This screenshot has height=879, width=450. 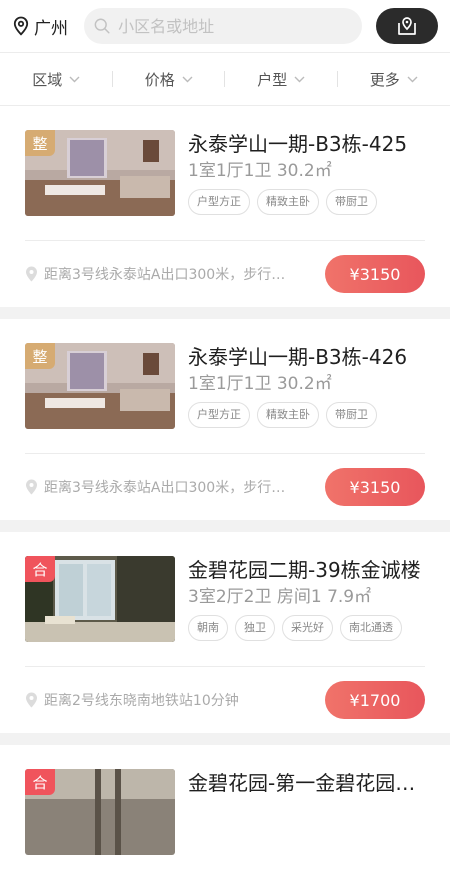 I want to click on filter-label: 价格, so click(x=160, y=79).